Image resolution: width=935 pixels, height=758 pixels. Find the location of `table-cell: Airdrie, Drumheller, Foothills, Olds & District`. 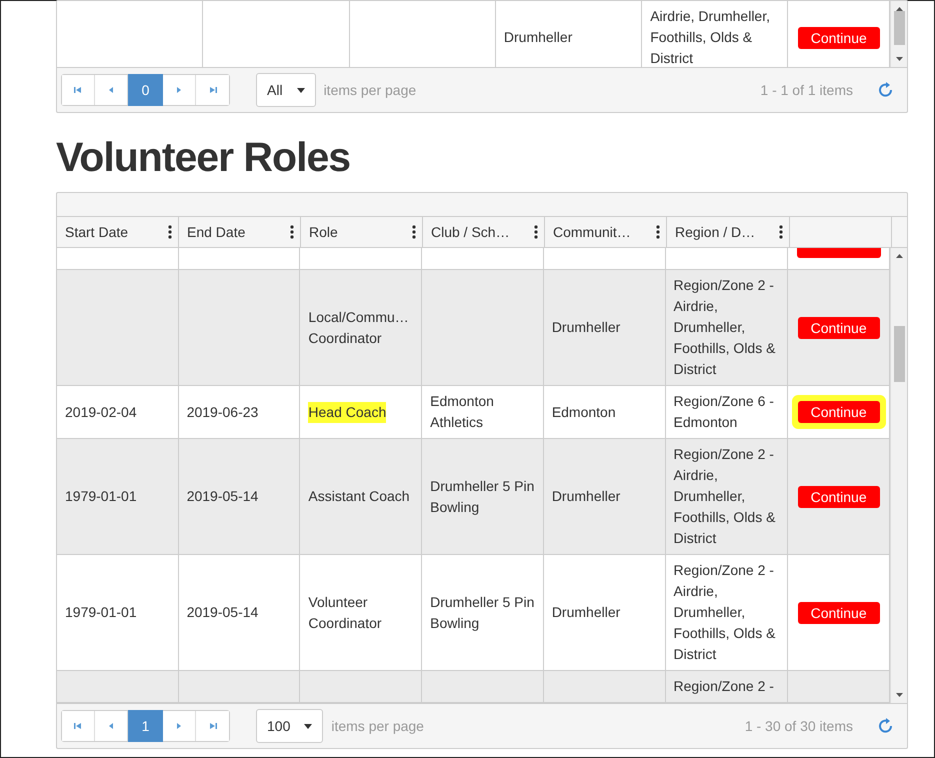

table-cell: Airdrie, Drumheller, Foothills, Olds & District is located at coordinates (715, 34).